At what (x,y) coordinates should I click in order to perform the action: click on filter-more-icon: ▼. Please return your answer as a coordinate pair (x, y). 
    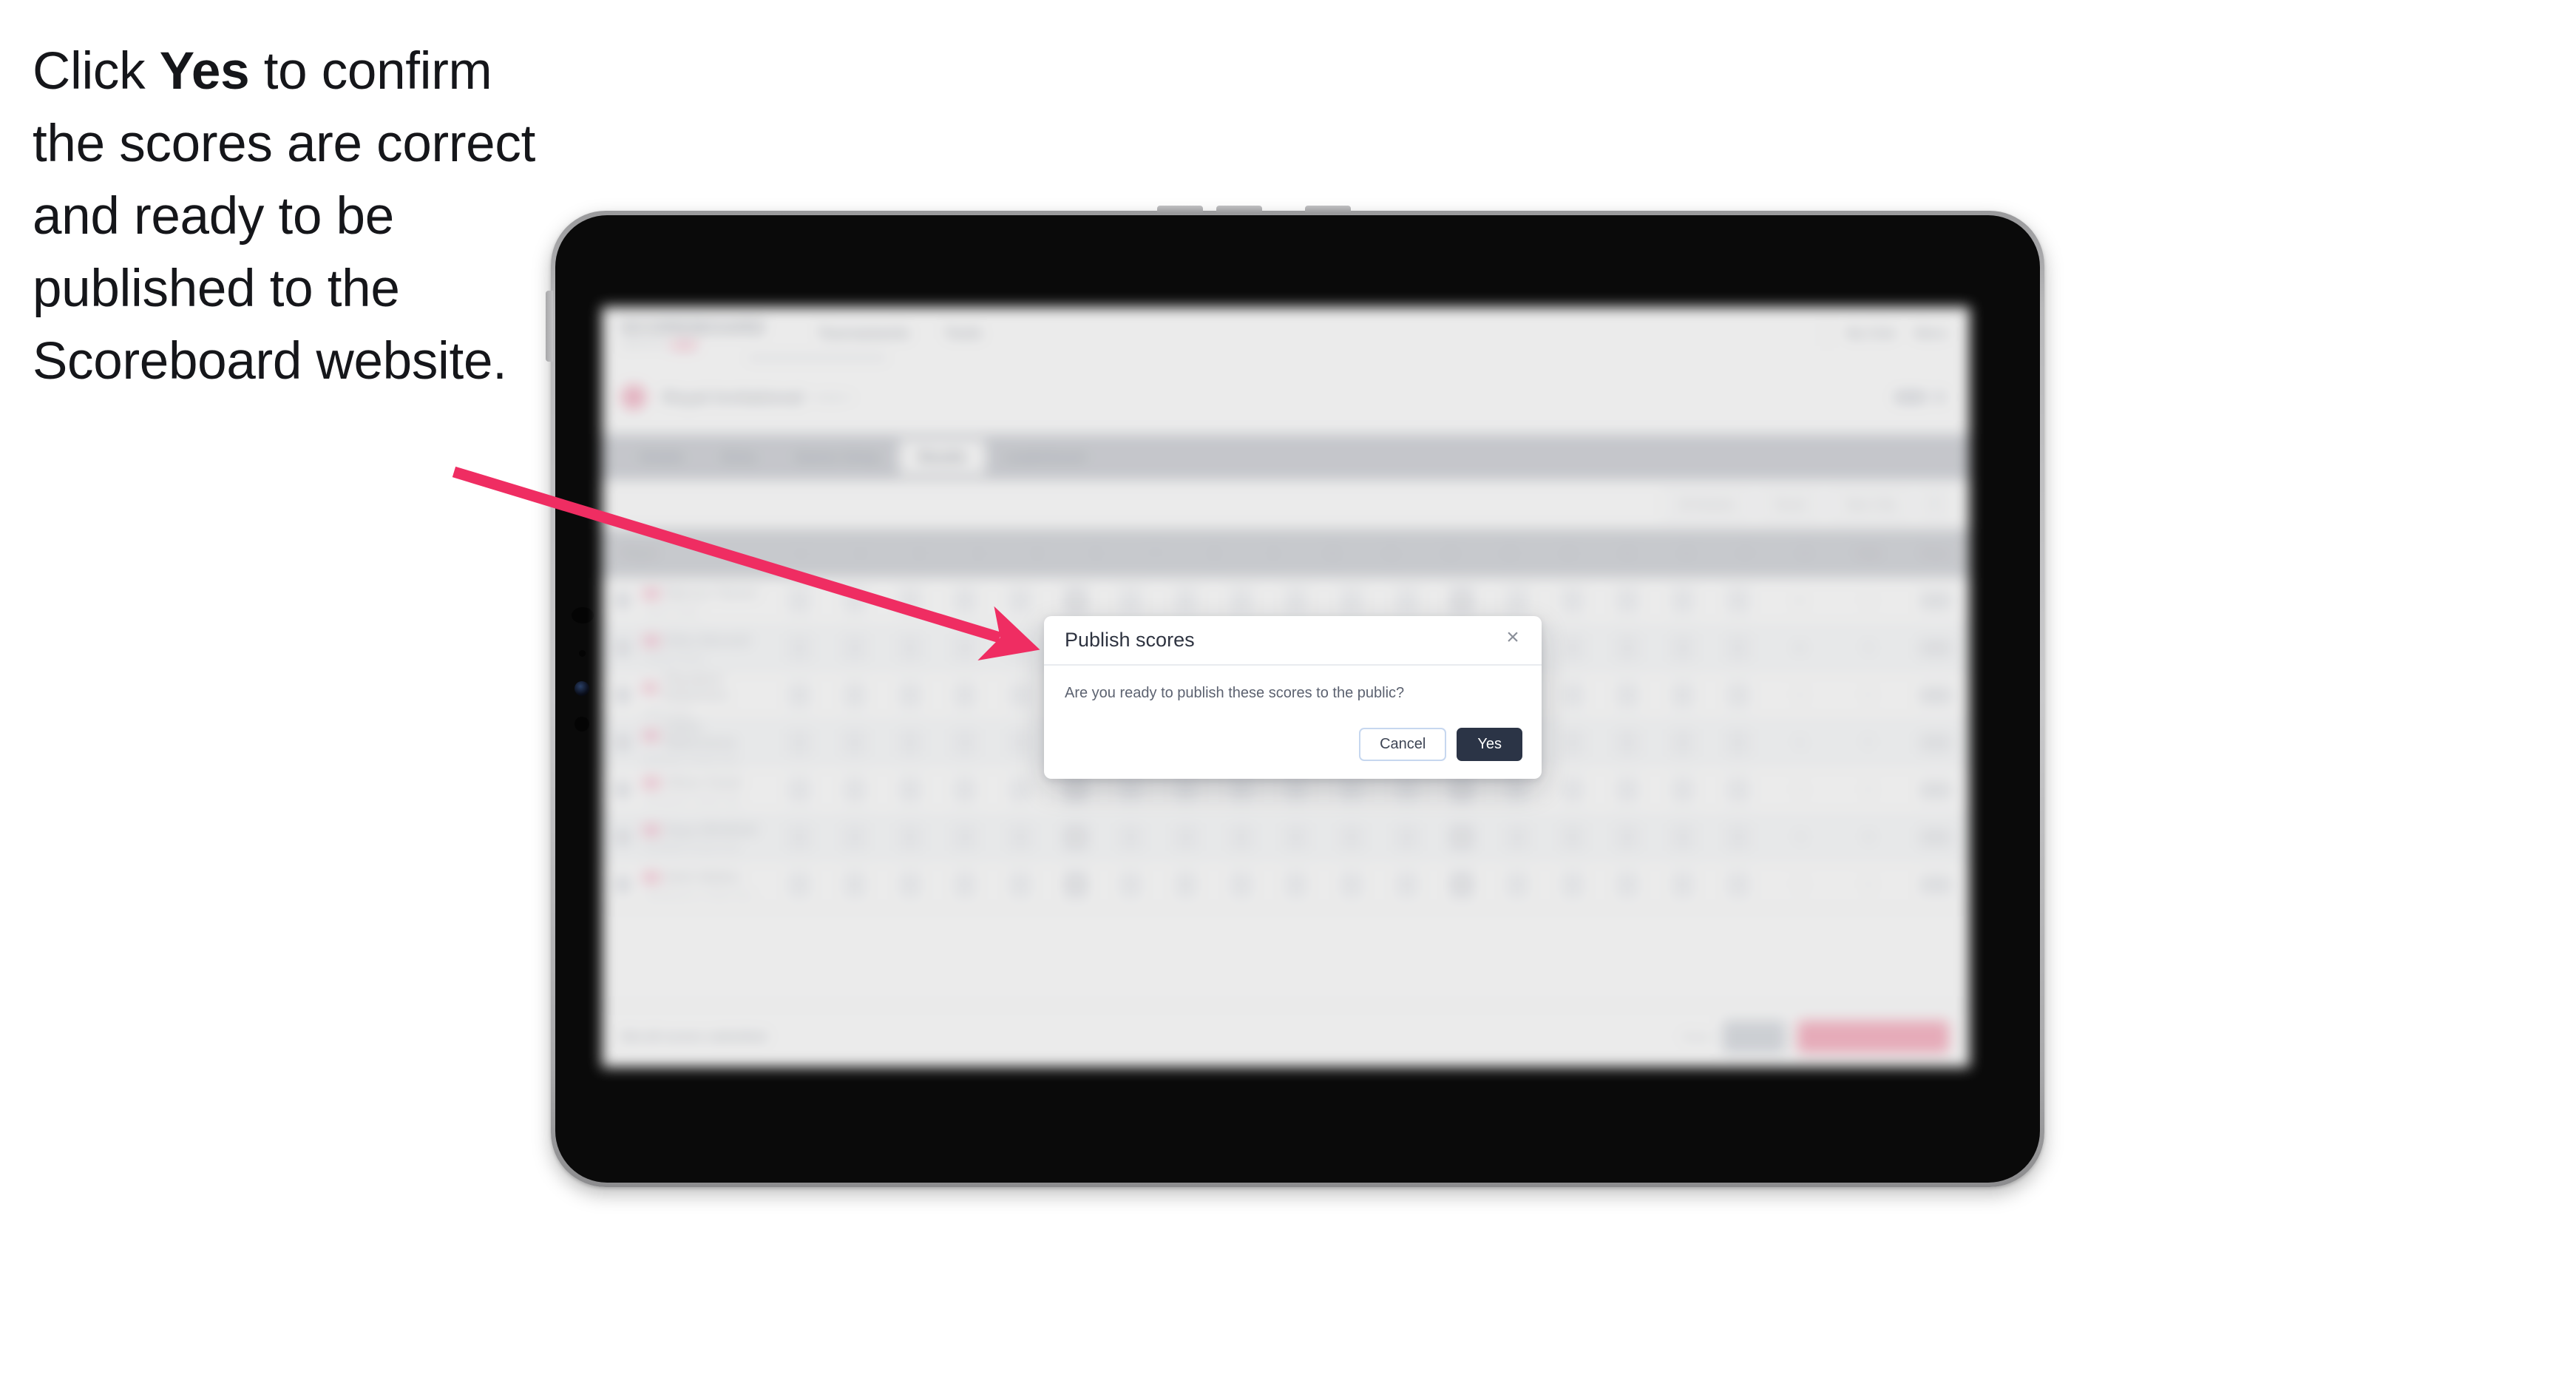
    Looking at the image, I should click on (1934, 504).